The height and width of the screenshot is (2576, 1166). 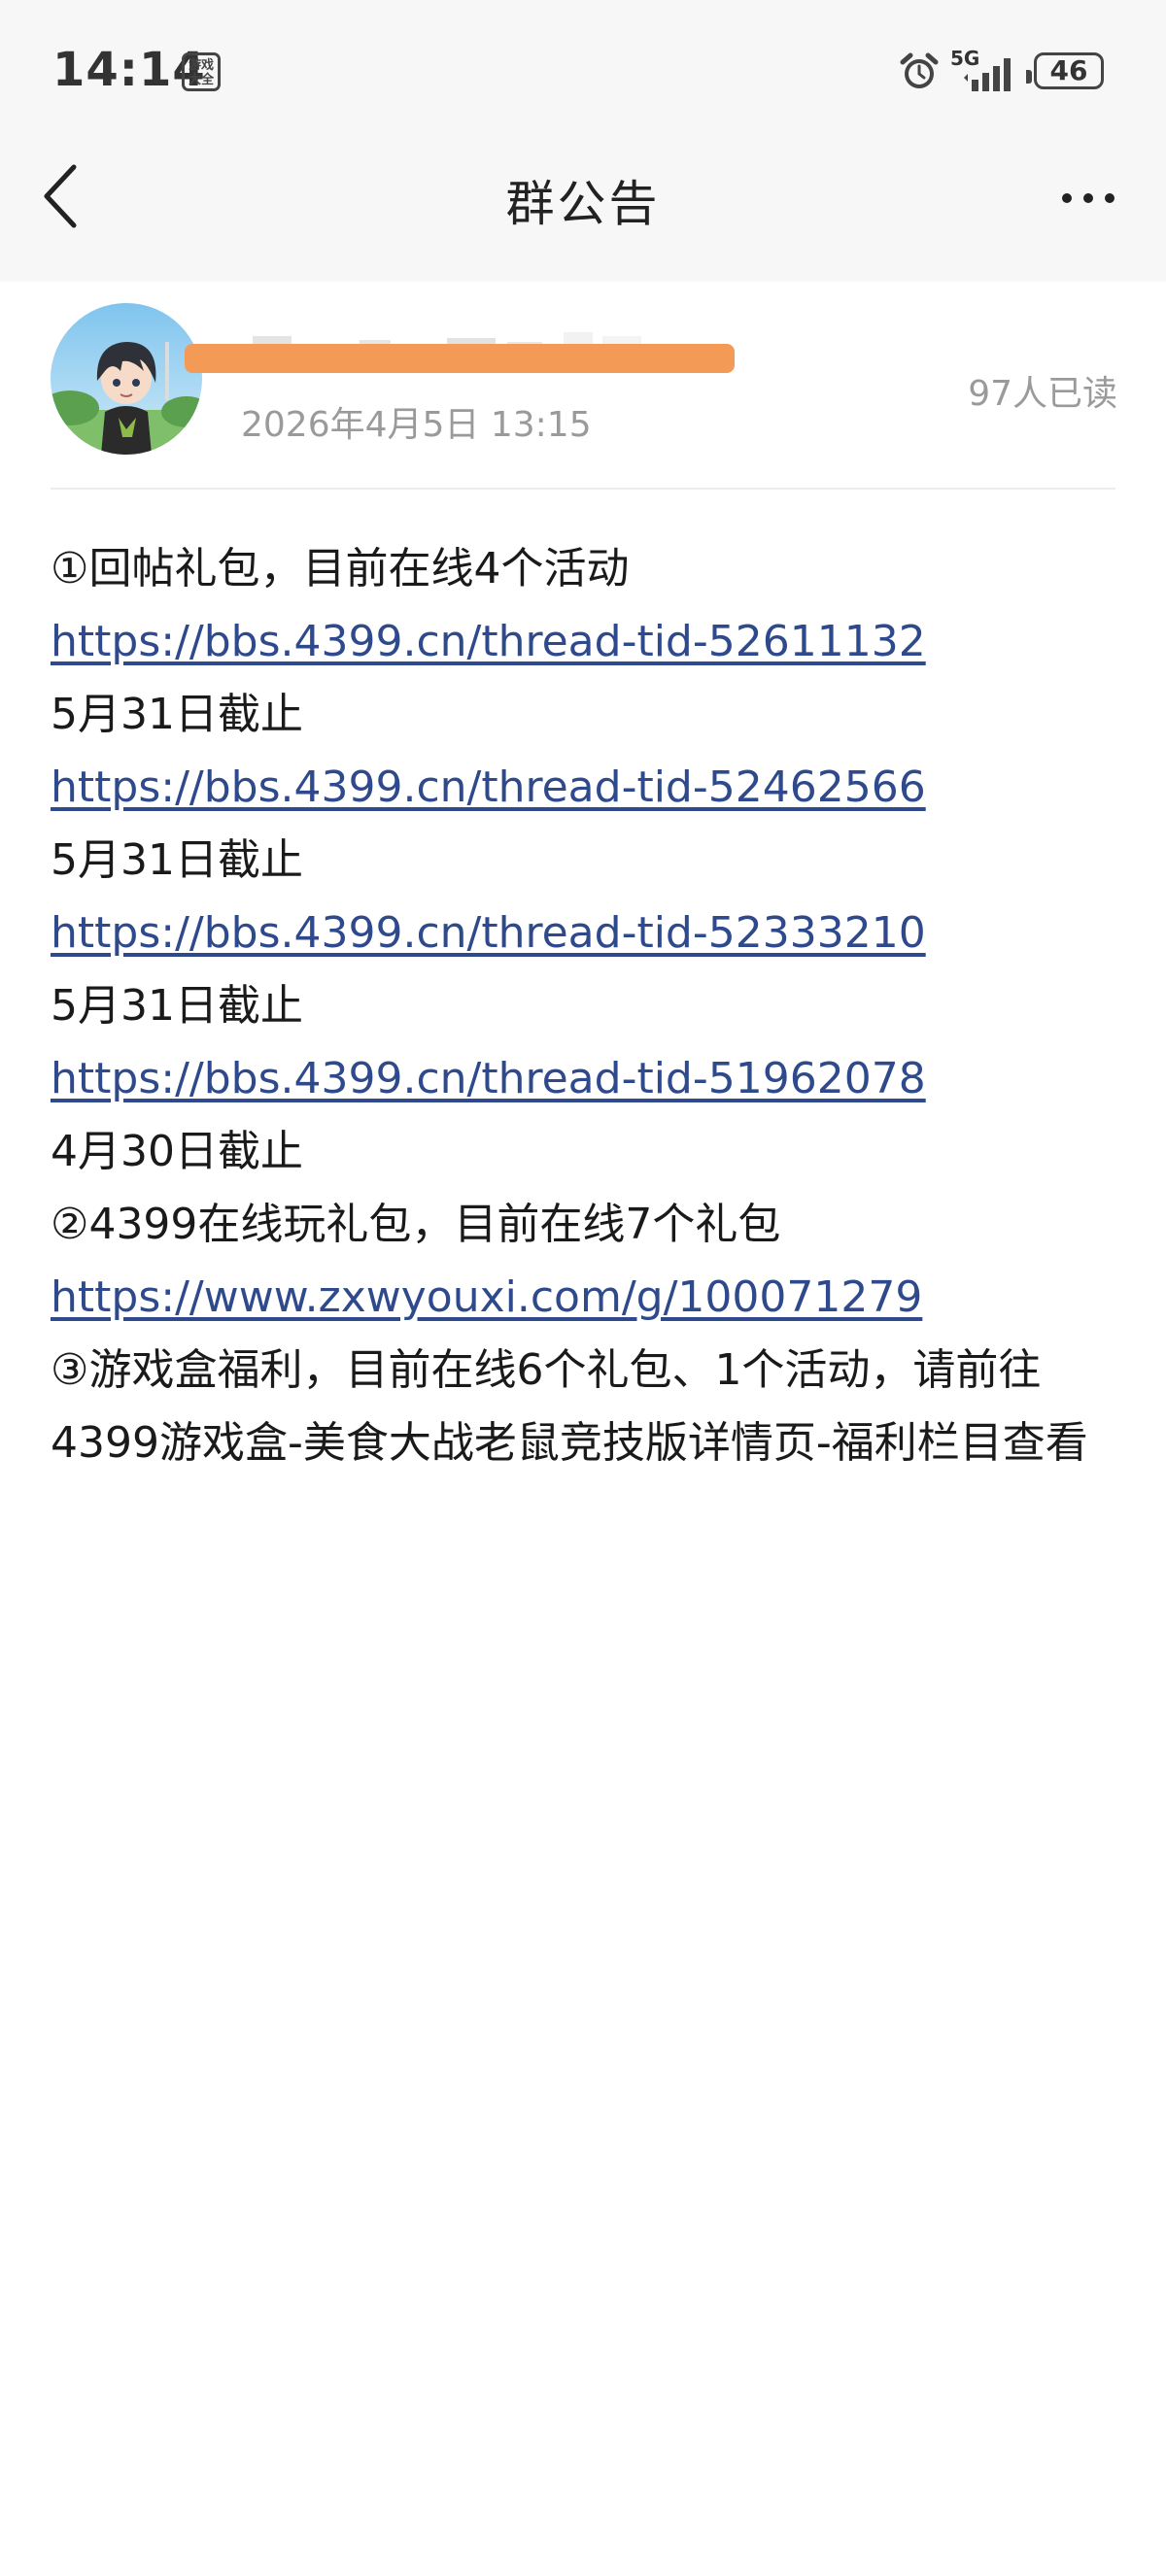 I want to click on section-heading-online-play-gift: ②4399在线玩礼包，目前在线7个礼包, so click(x=416, y=1224).